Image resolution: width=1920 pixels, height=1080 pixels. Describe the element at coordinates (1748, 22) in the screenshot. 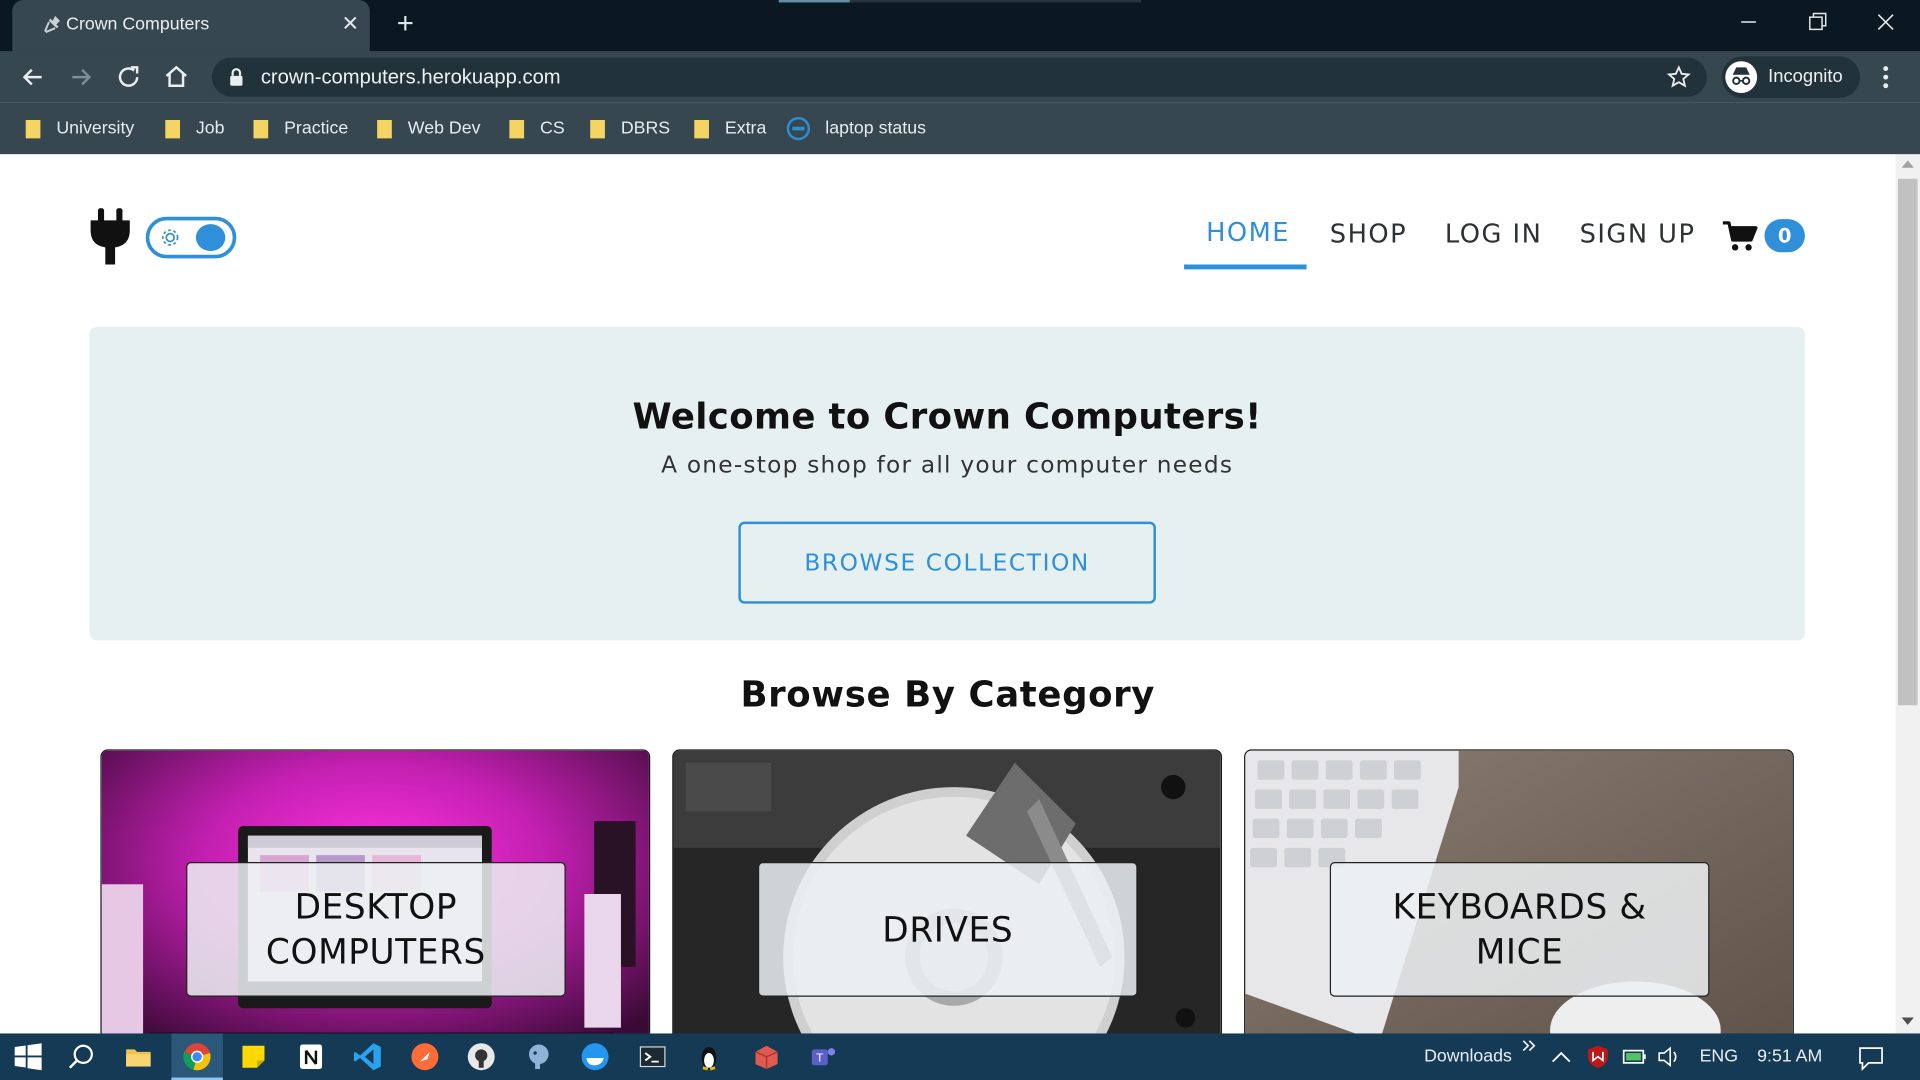

I see `minimize-window-icon` at that location.